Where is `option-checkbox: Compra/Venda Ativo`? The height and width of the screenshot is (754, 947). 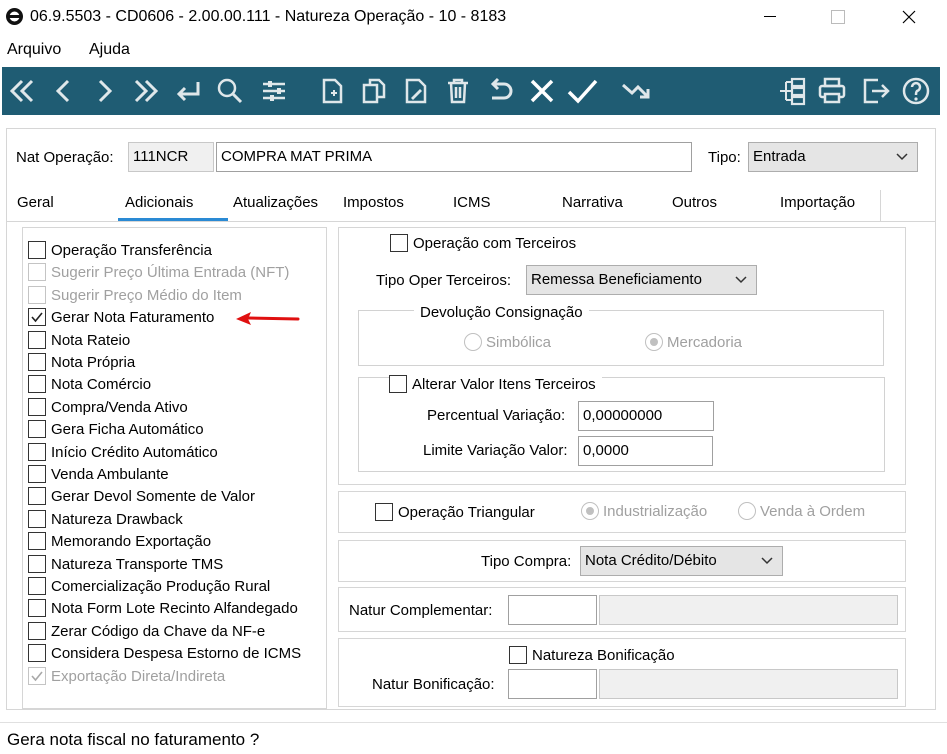 option-checkbox: Compra/Venda Ativo is located at coordinates (108, 407).